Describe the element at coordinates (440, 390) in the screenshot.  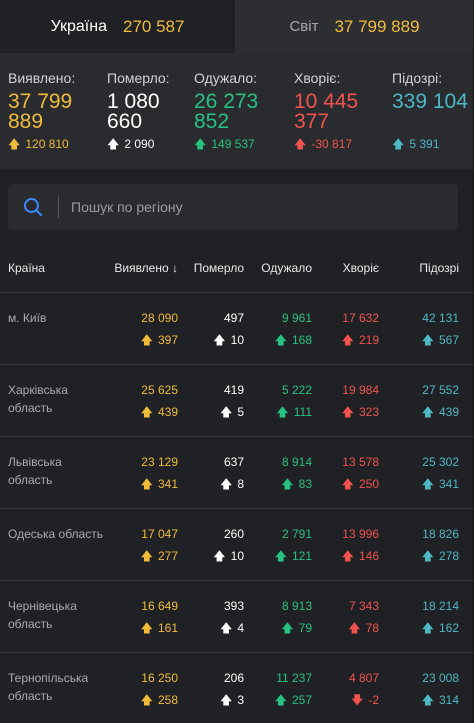
I see `susp-value: 27 552` at that location.